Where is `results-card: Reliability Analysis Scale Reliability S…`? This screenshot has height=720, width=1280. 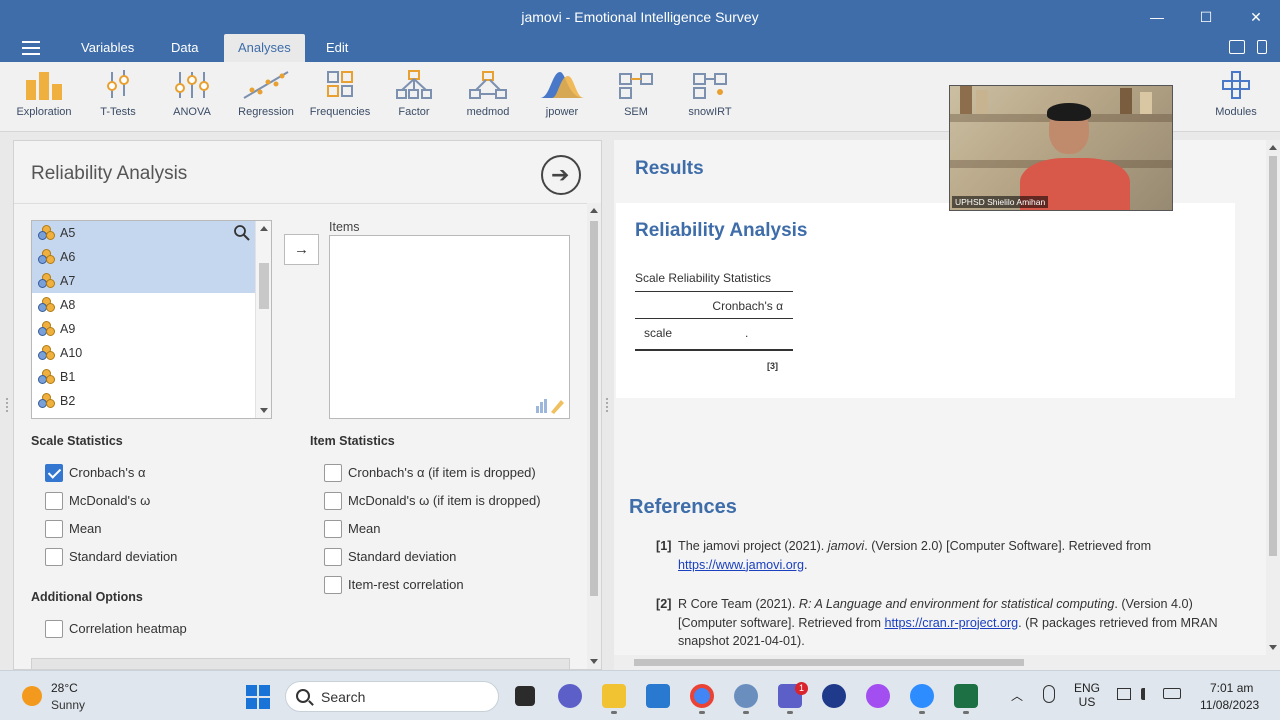
results-card: Reliability Analysis Scale Reliability S… is located at coordinates (925, 300).